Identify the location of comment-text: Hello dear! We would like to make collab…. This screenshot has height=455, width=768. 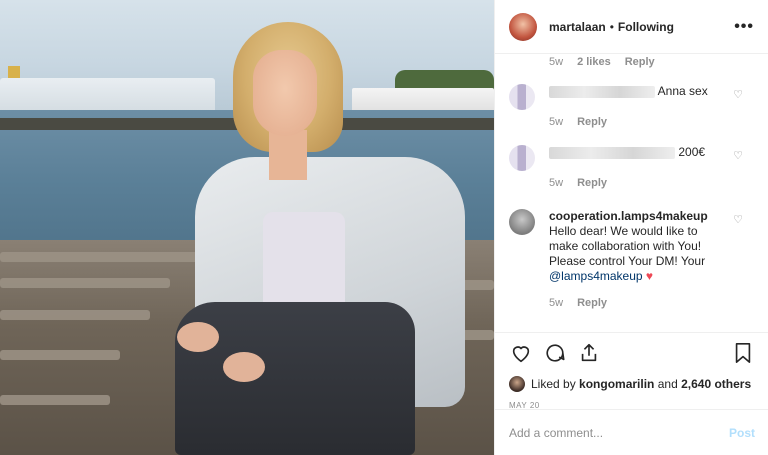
(627, 246).